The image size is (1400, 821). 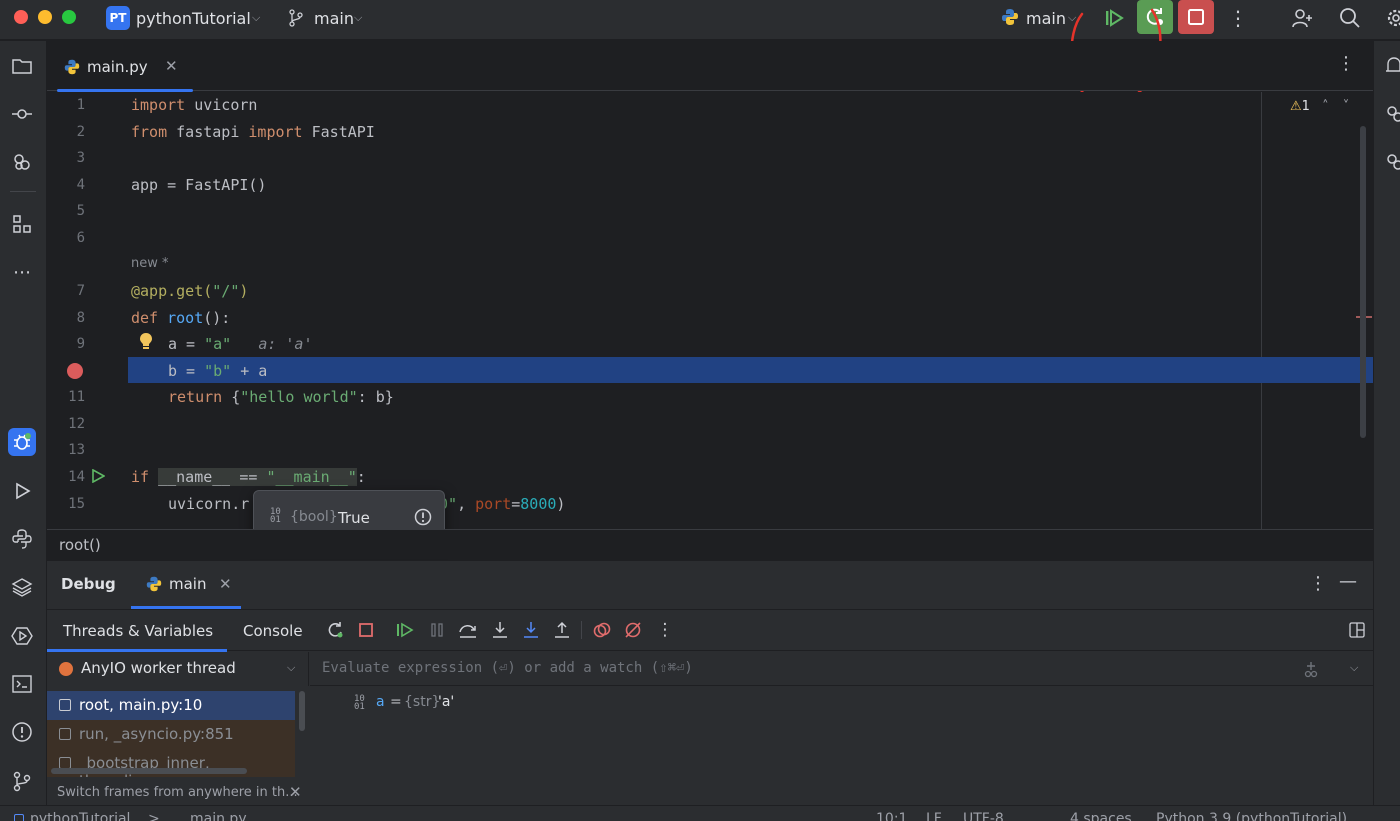 I want to click on services-run-tool-button, so click(x=22, y=636).